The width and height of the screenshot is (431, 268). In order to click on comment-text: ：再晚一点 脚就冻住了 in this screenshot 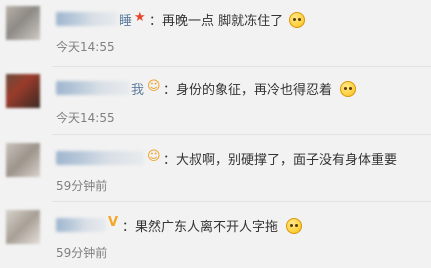, I will do `click(216, 21)`.